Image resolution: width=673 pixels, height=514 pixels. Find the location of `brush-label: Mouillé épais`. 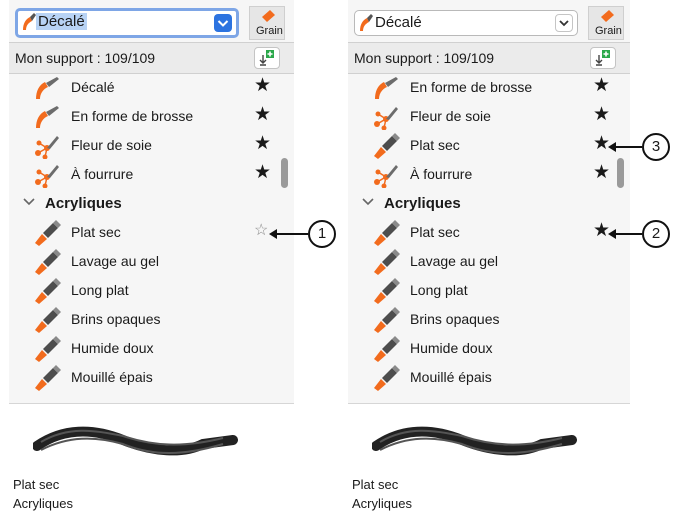

brush-label: Mouillé épais is located at coordinates (451, 377).